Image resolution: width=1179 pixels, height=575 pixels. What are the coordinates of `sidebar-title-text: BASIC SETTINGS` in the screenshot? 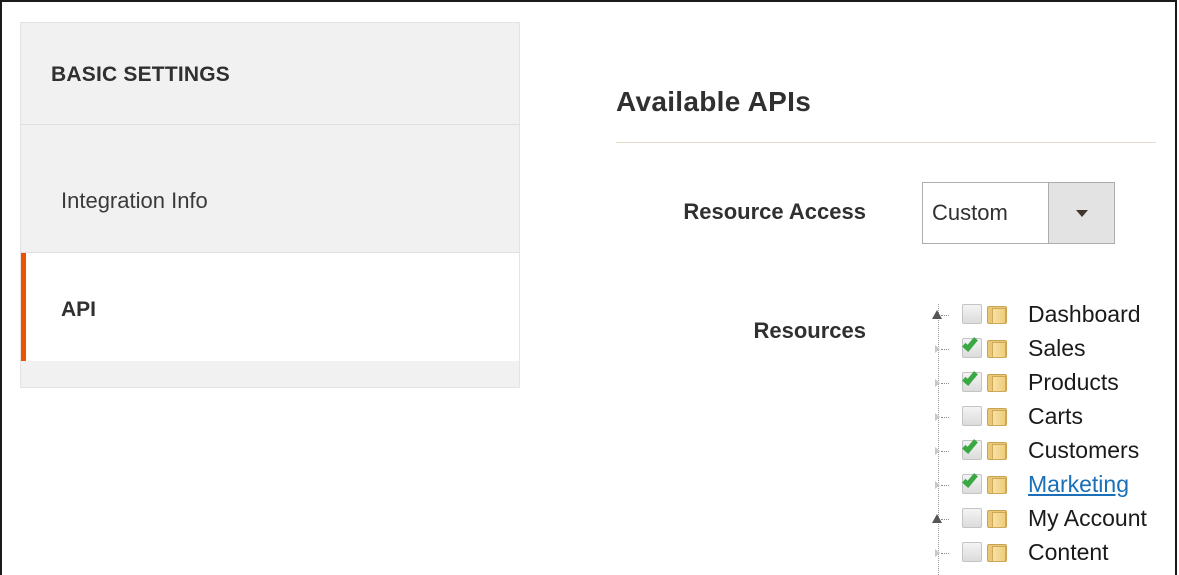 It's located at (140, 74).